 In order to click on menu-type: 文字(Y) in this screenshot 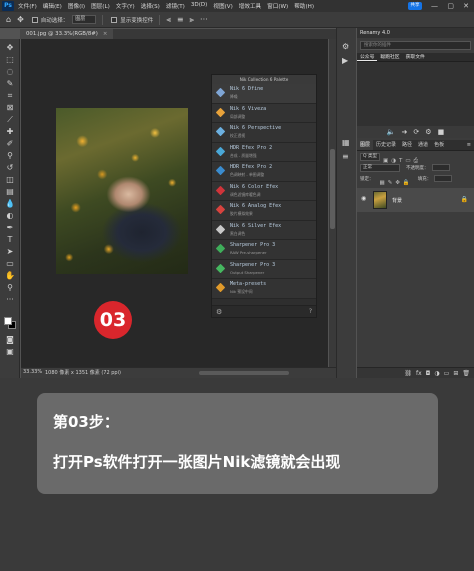, I will do `click(125, 6)`.